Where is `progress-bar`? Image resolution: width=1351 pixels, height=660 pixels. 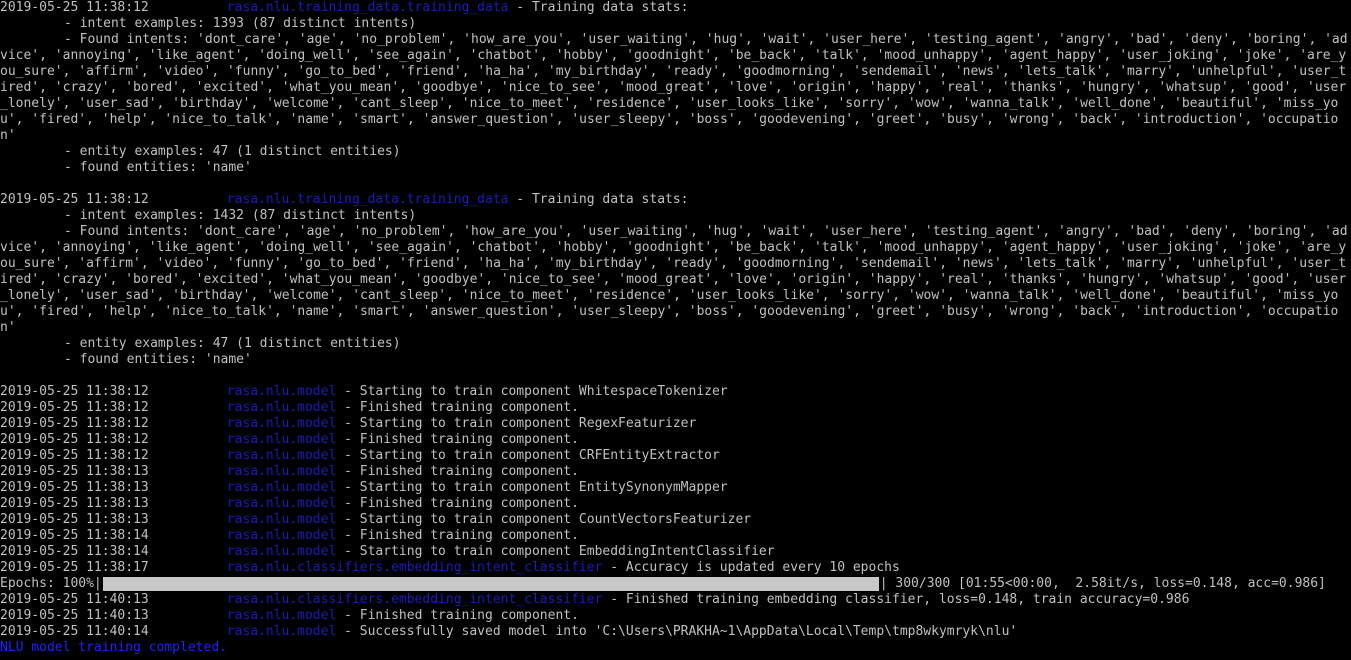
progress-bar is located at coordinates (490, 584).